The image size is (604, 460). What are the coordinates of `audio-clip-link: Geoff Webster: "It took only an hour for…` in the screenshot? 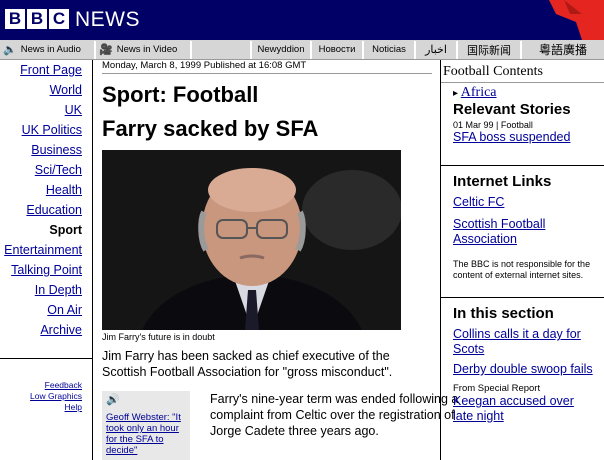 It's located at (143, 434).